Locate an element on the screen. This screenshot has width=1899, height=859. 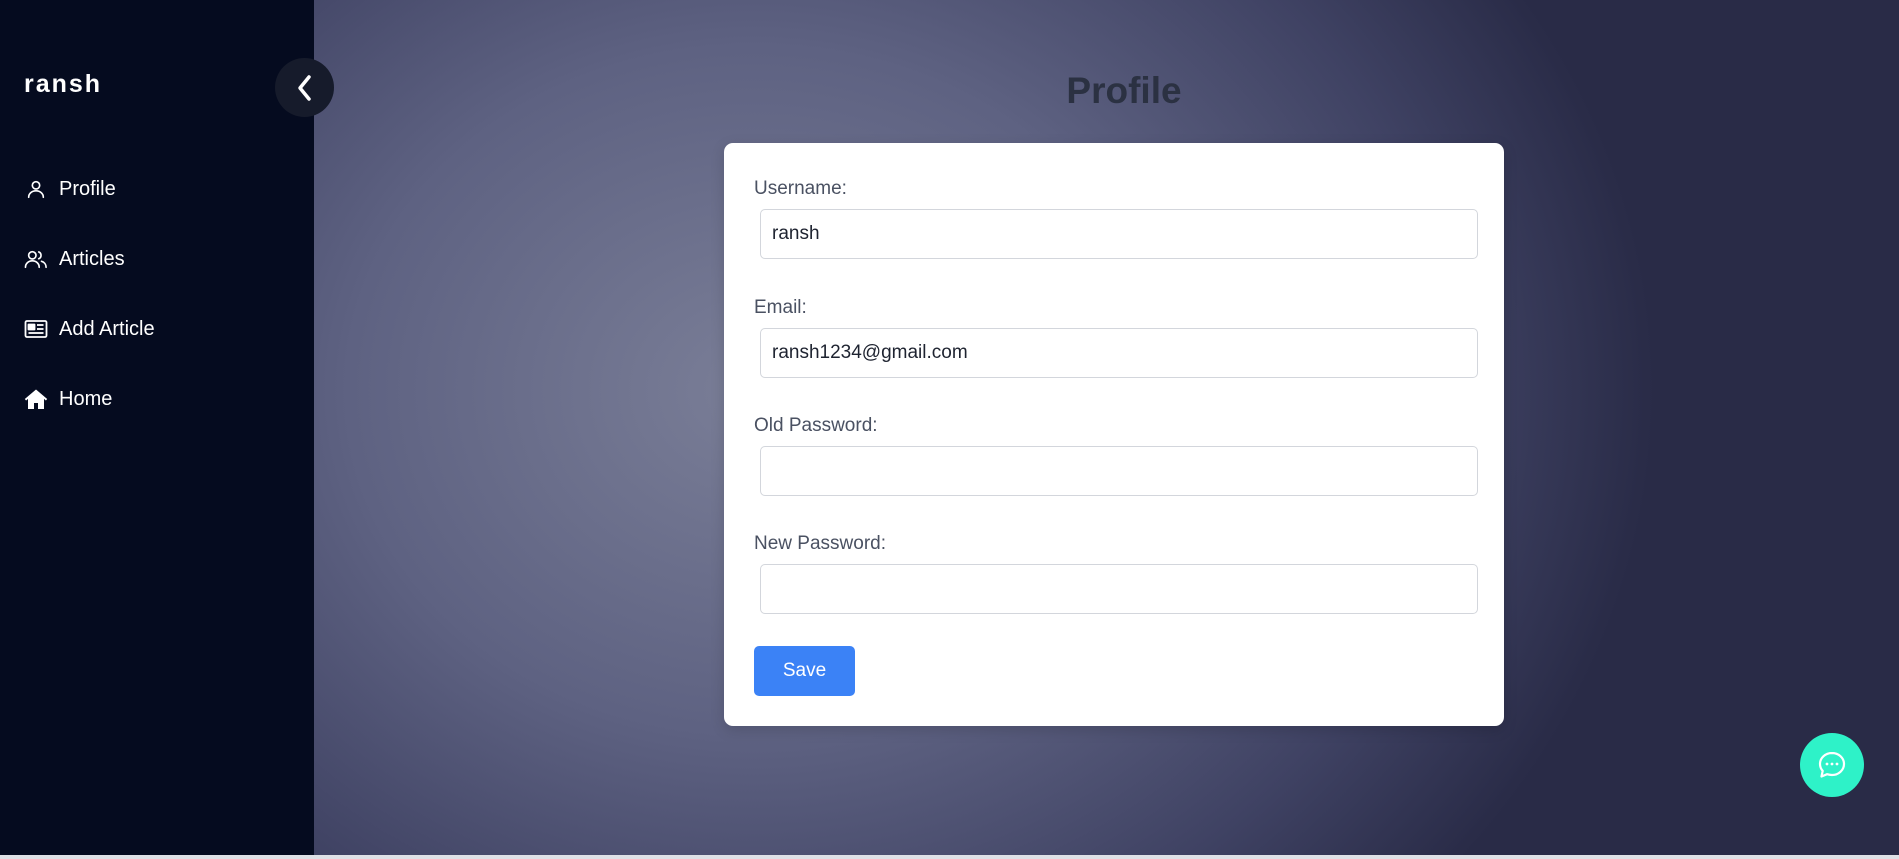
username-input is located at coordinates (1119, 234).